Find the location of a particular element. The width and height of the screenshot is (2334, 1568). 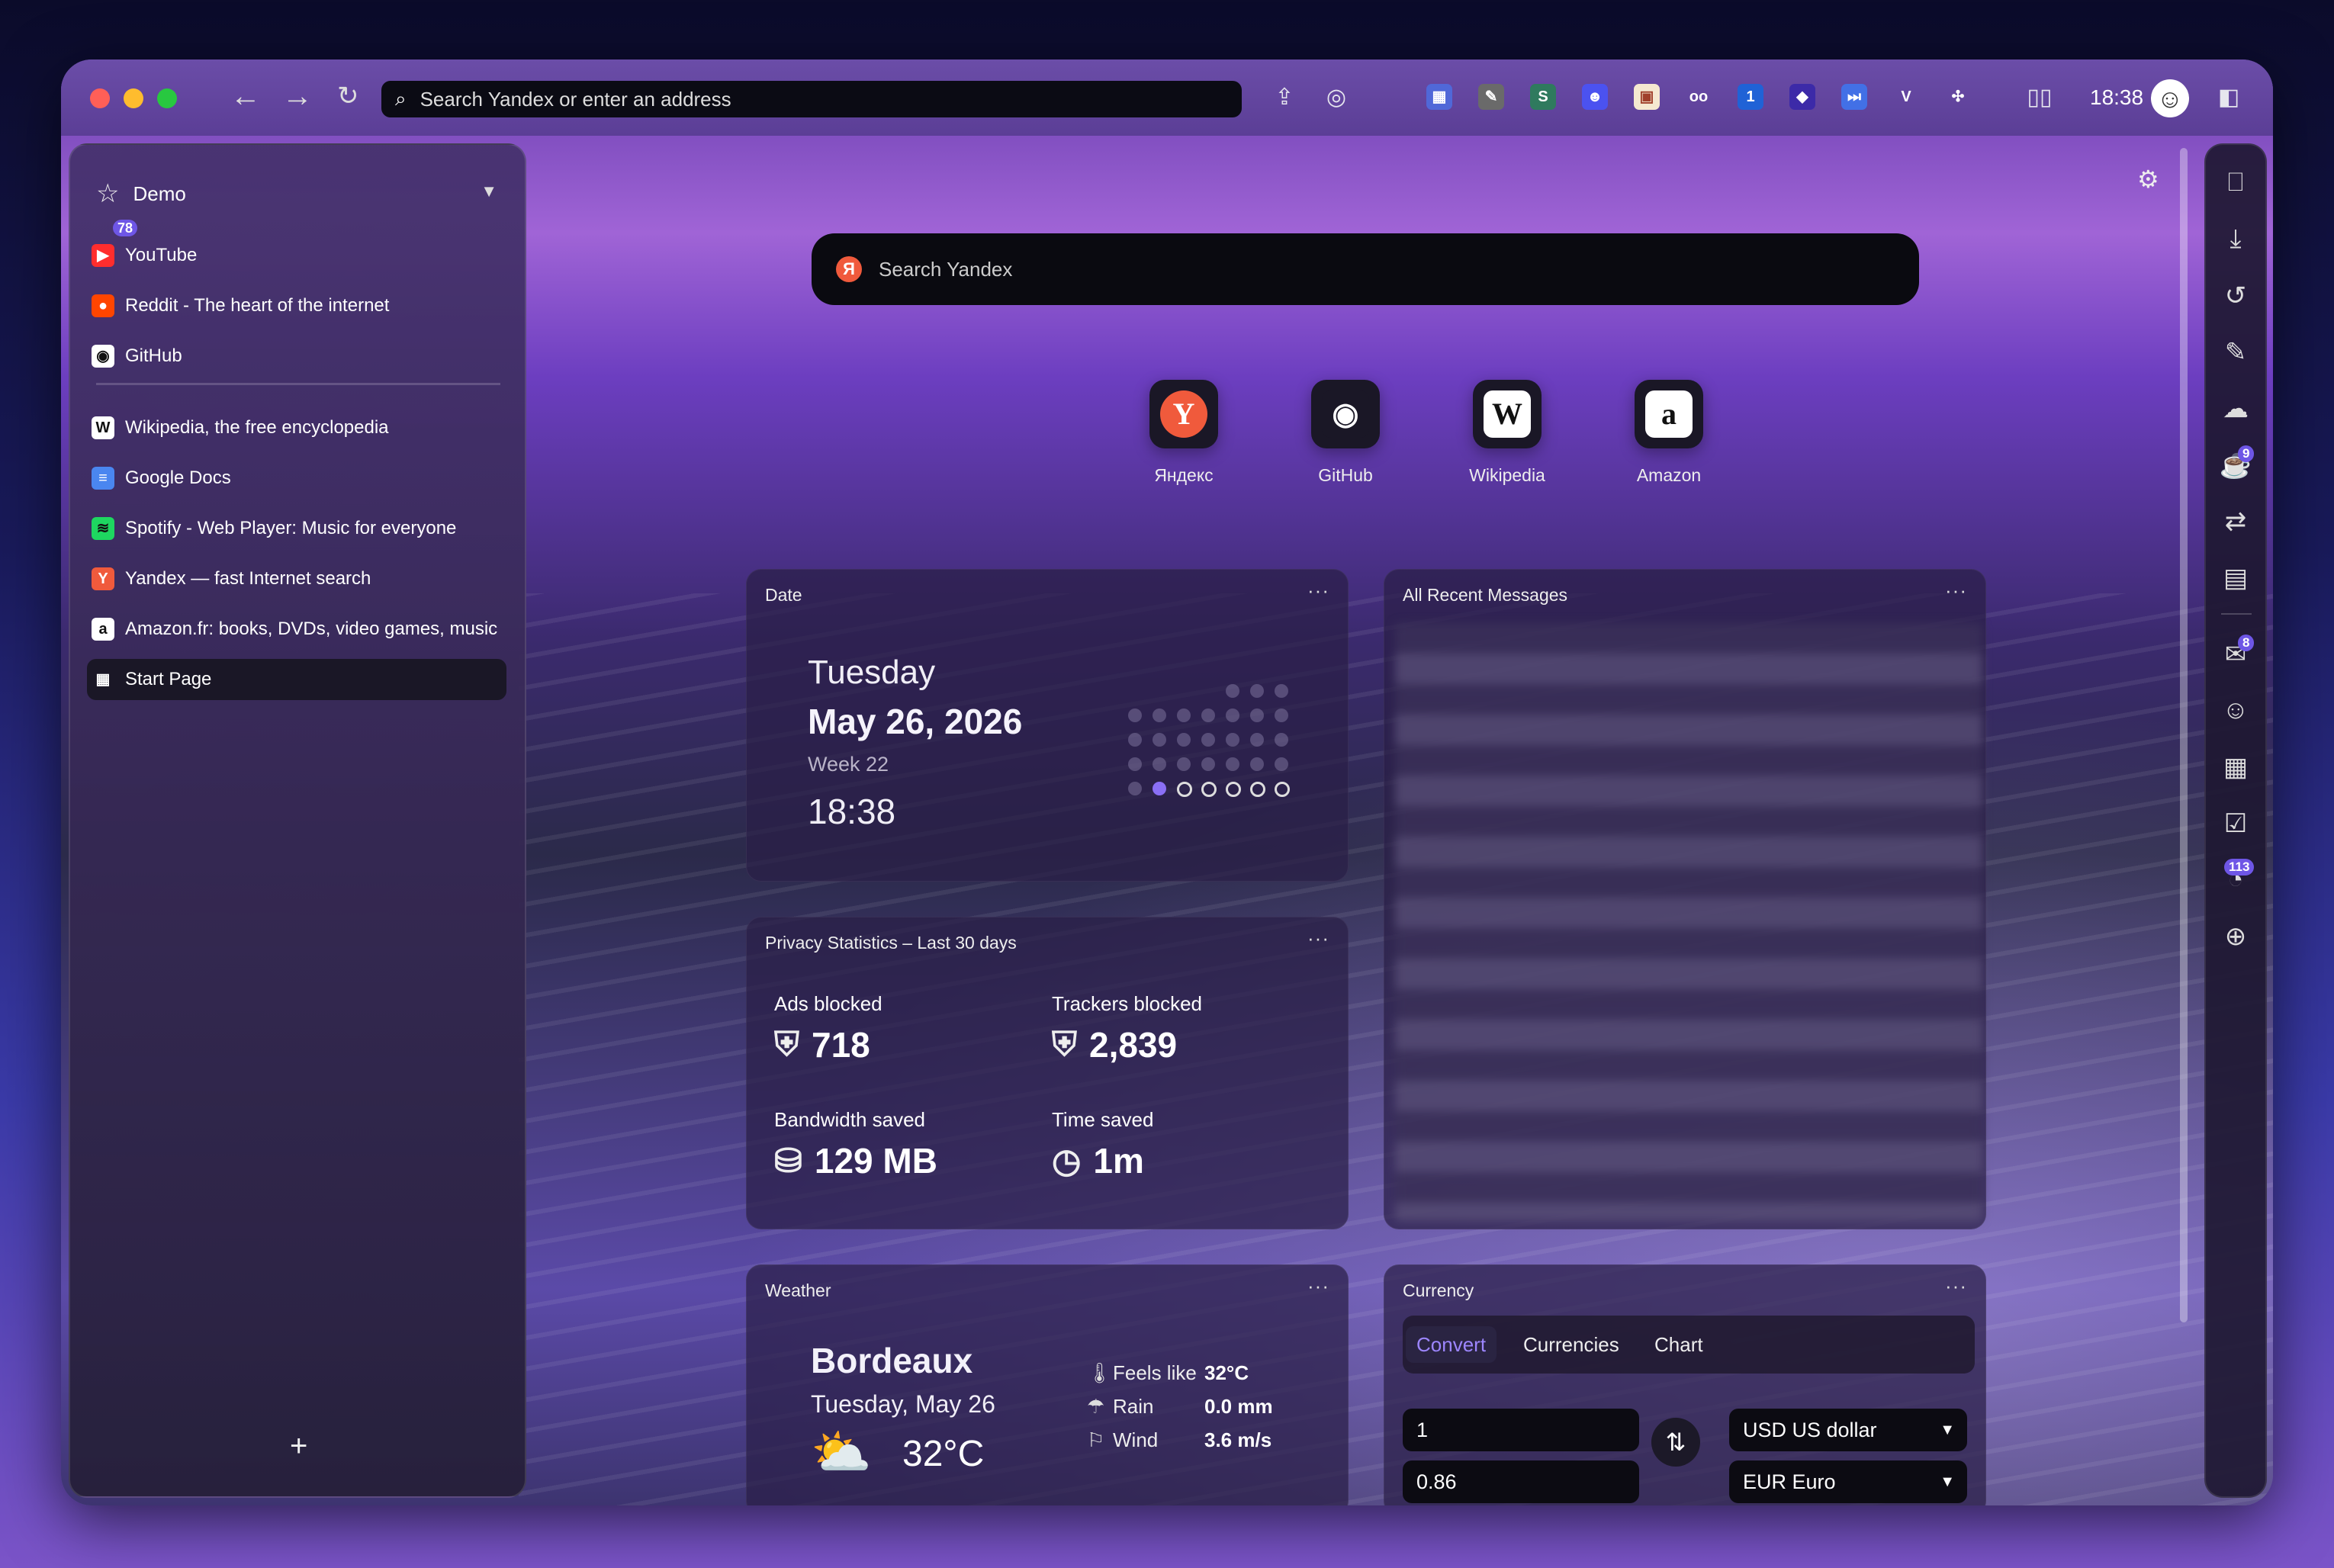

tab-reddit: ● Reddit - The heart of the internet is located at coordinates (297, 305).